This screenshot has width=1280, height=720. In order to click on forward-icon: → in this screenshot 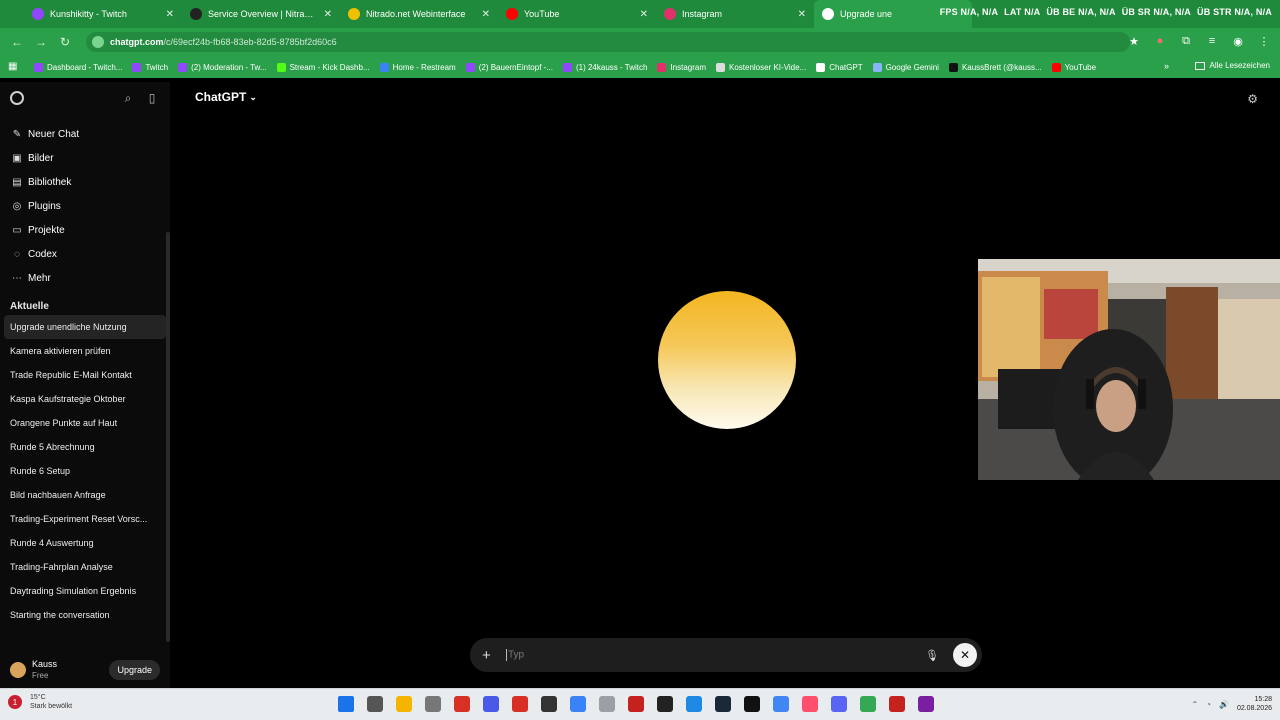, I will do `click(41, 42)`.